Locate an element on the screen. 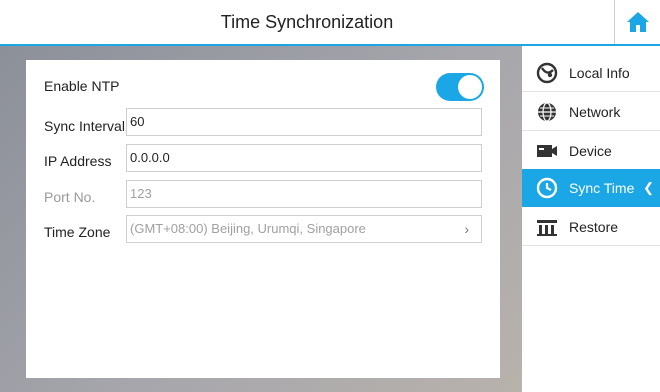 This screenshot has width=660, height=392. sidebar-item-device: Device is located at coordinates (591, 151).